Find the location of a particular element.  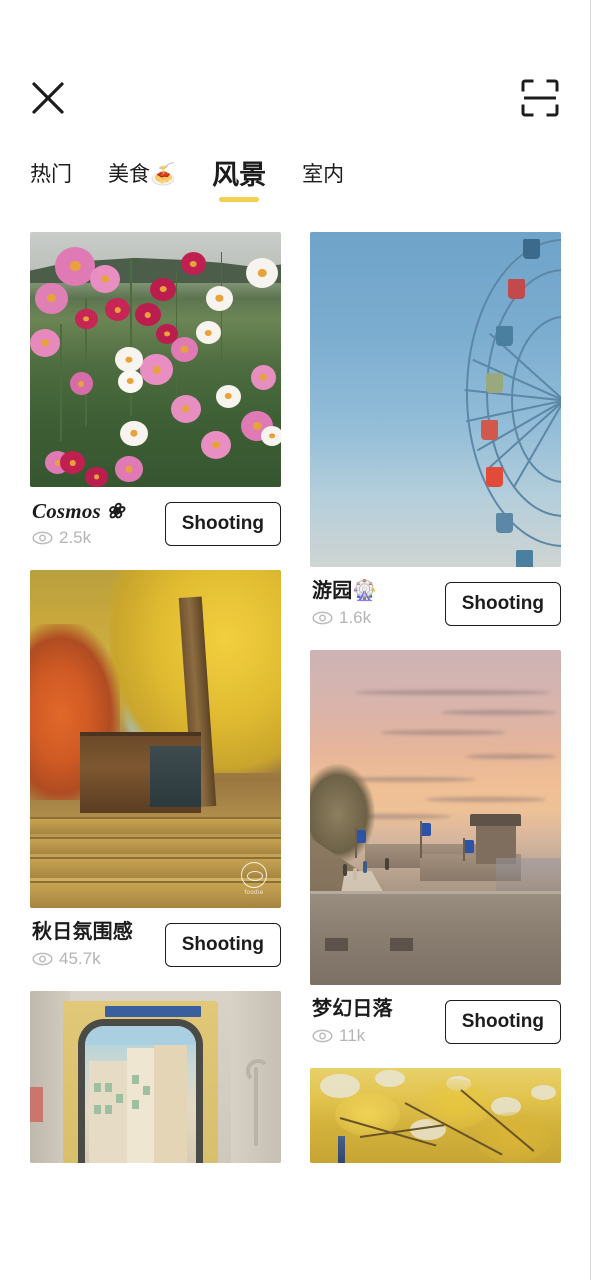

photo-fortress-wall-sunset is located at coordinates (435, 817).